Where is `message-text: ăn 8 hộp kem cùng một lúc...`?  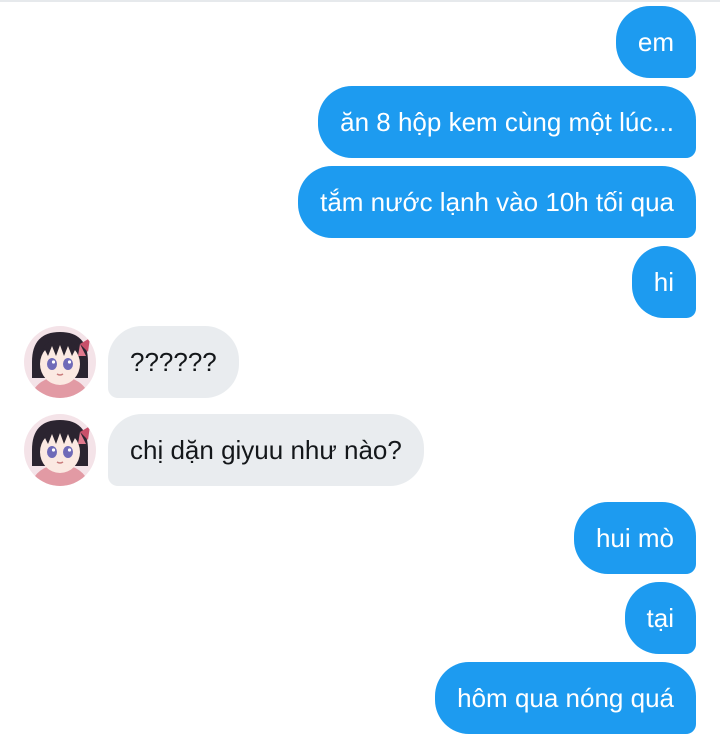
message-text: ăn 8 hộp kem cùng một lúc... is located at coordinates (507, 122).